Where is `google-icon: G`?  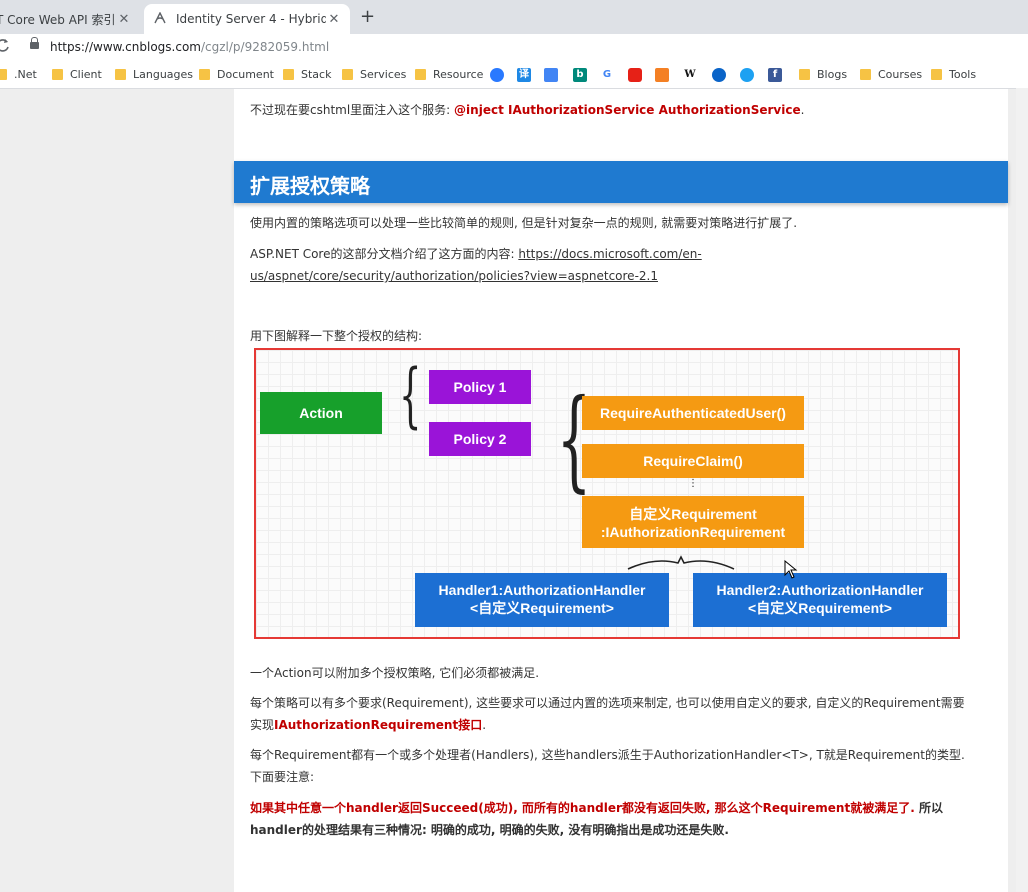
google-icon: G is located at coordinates (607, 75).